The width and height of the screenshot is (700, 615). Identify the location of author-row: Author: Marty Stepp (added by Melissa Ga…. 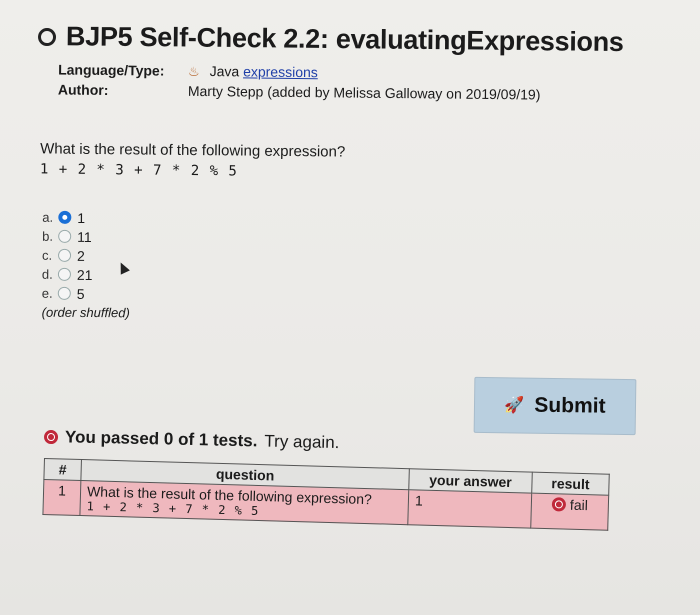
(299, 91).